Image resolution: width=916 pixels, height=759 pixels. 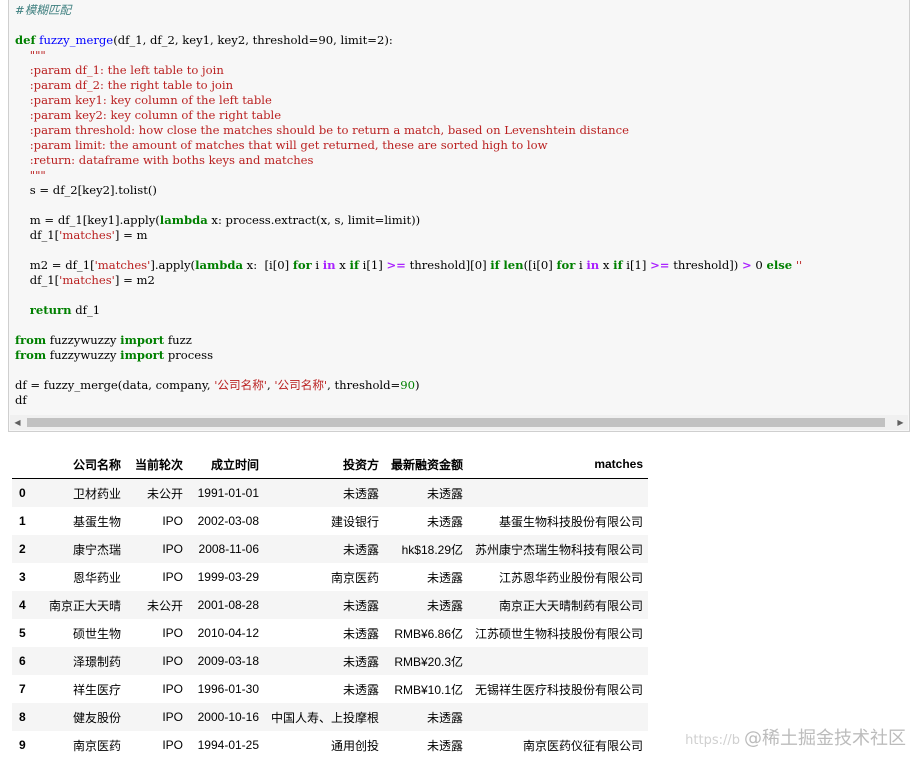 What do you see at coordinates (448, 265) in the screenshot?
I see `code-text: threshold][0]` at bounding box center [448, 265].